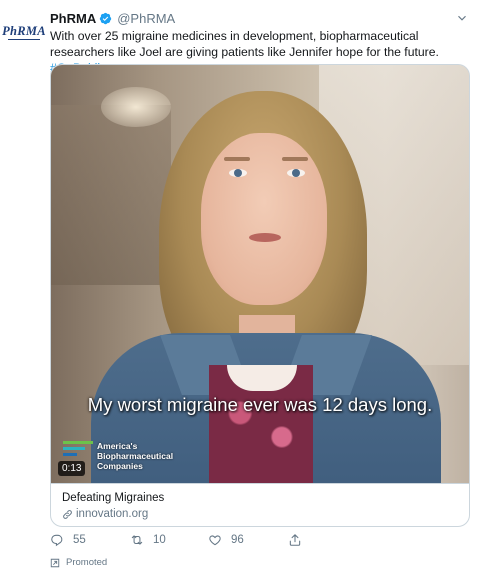 The height and width of the screenshot is (579, 477). Describe the element at coordinates (137, 540) in the screenshot. I see `retweet-icon` at that location.